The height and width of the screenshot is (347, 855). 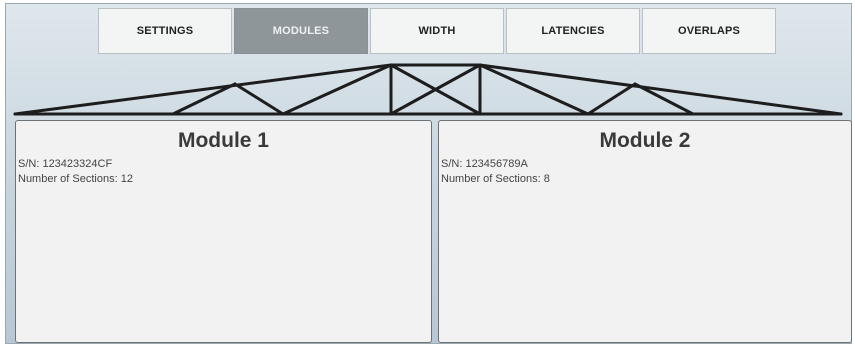 What do you see at coordinates (75, 179) in the screenshot?
I see `module-sections: Number of Sections: 12` at bounding box center [75, 179].